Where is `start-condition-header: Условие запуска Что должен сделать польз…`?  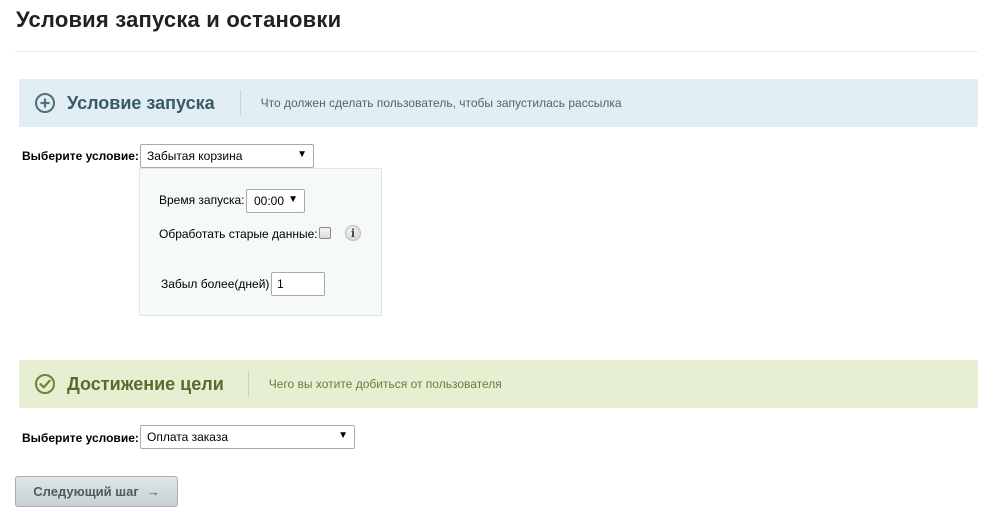
start-condition-header: Условие запуска Что должен сделать польз… is located at coordinates (498, 103).